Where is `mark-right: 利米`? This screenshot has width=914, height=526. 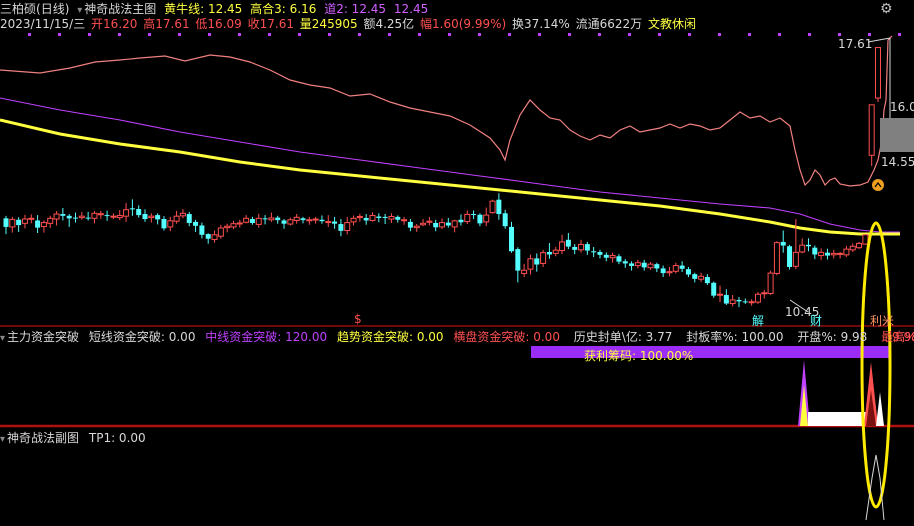 mark-right: 利米 is located at coordinates (882, 321).